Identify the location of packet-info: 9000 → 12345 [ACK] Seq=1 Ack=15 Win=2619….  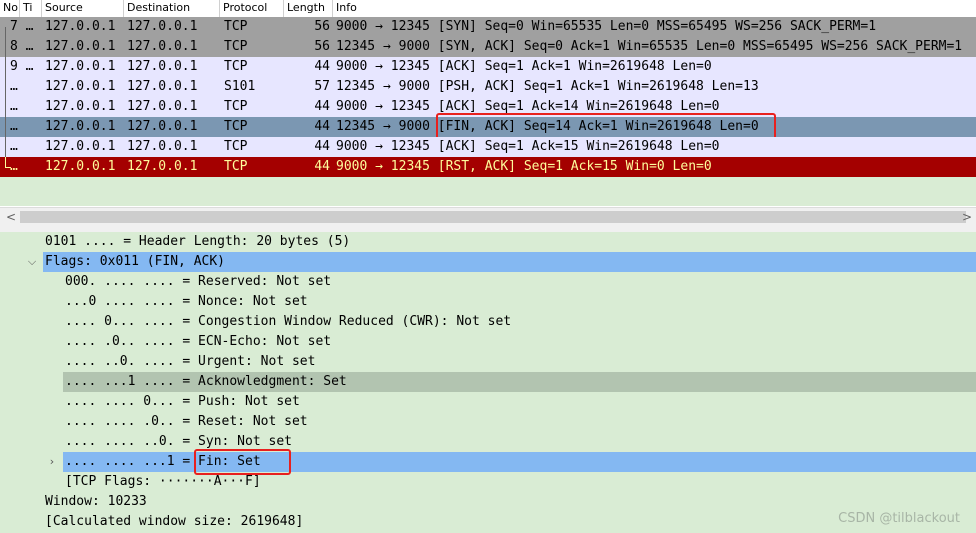
(528, 146).